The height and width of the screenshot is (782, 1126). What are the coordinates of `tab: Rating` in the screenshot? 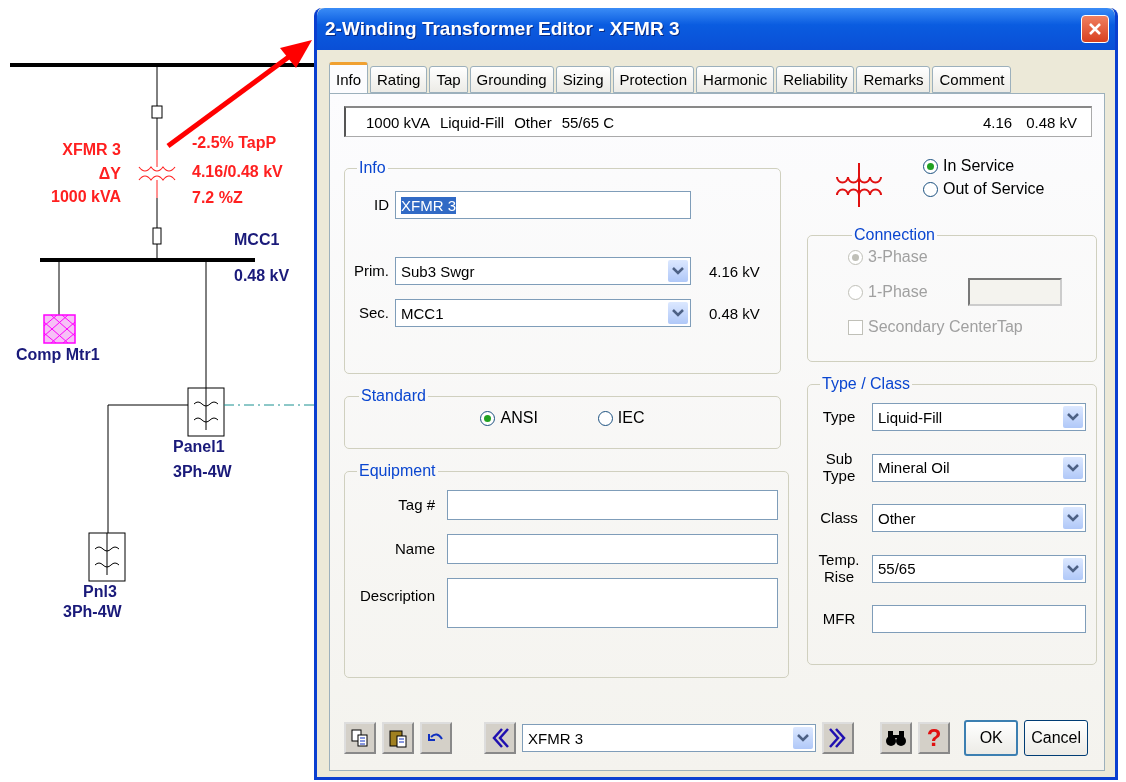 It's located at (399, 79).